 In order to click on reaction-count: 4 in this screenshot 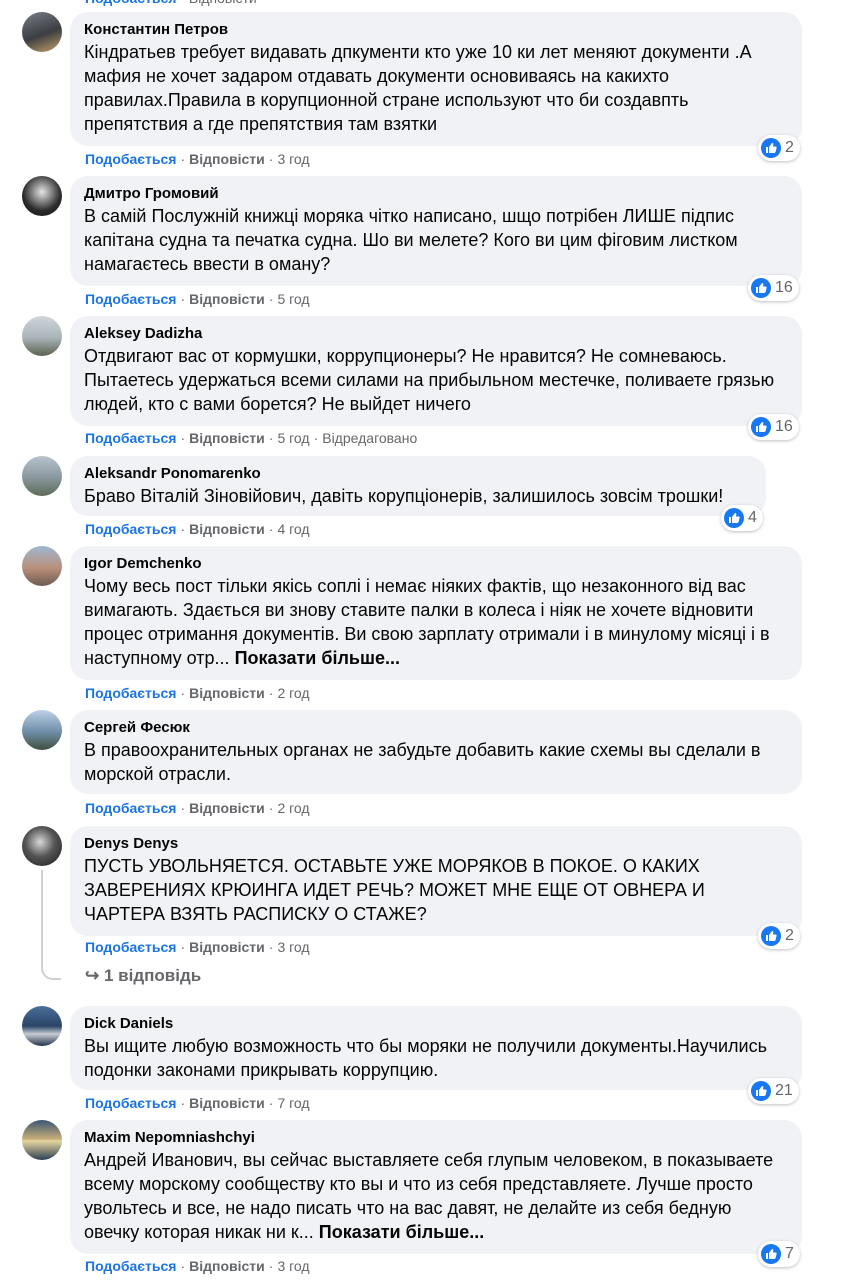, I will do `click(742, 518)`.